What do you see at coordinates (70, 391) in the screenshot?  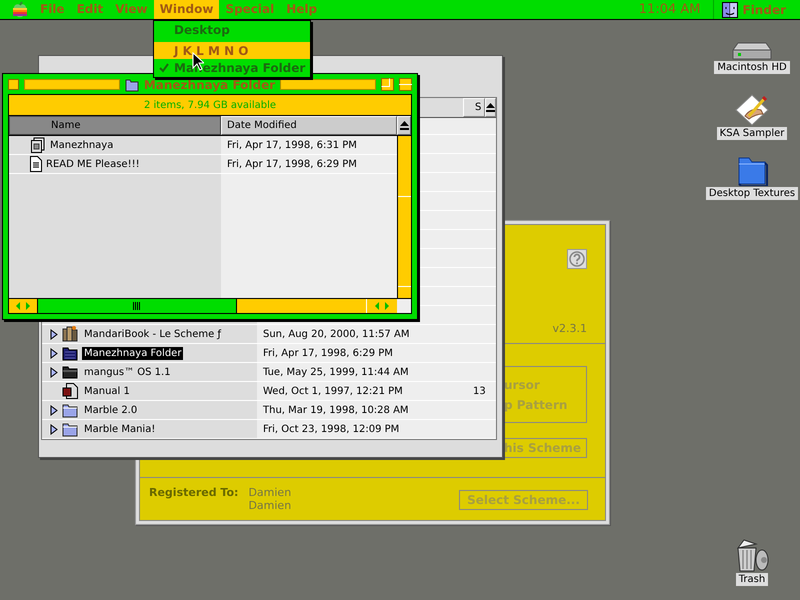 I see `document-icon` at bounding box center [70, 391].